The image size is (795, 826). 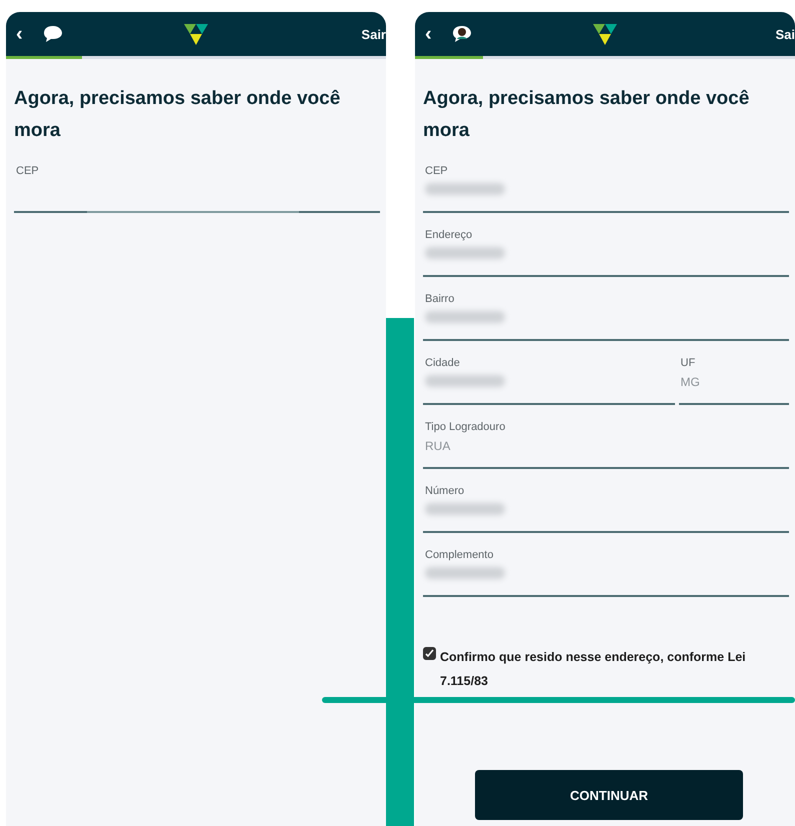 I want to click on field-value: MG, so click(x=690, y=382).